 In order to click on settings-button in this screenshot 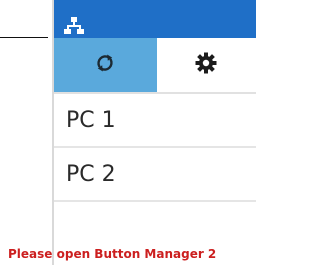, I will do `click(206, 65)`.